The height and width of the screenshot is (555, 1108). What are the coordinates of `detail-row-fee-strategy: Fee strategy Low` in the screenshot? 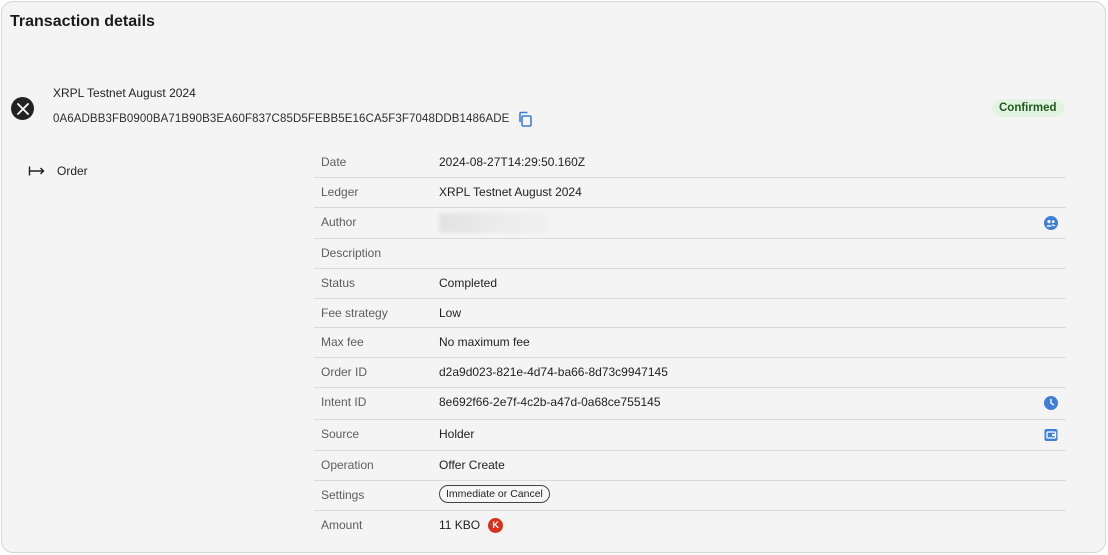 It's located at (690, 314).